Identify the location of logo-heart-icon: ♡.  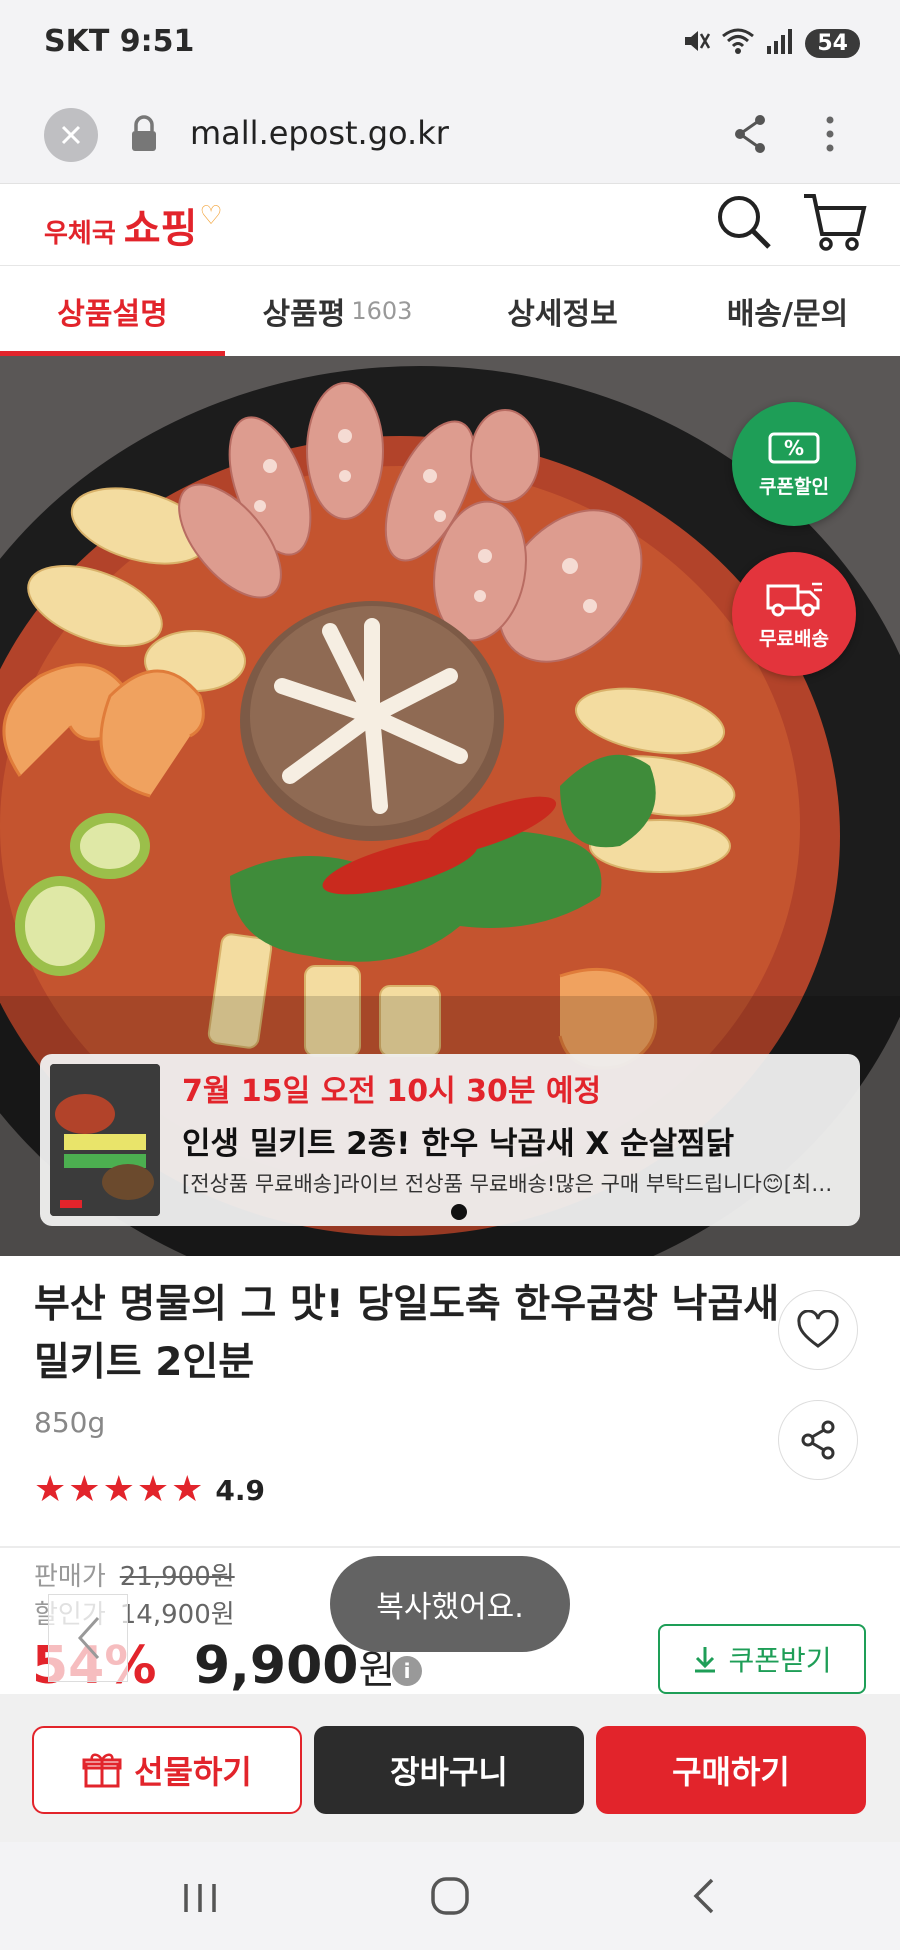
(211, 216).